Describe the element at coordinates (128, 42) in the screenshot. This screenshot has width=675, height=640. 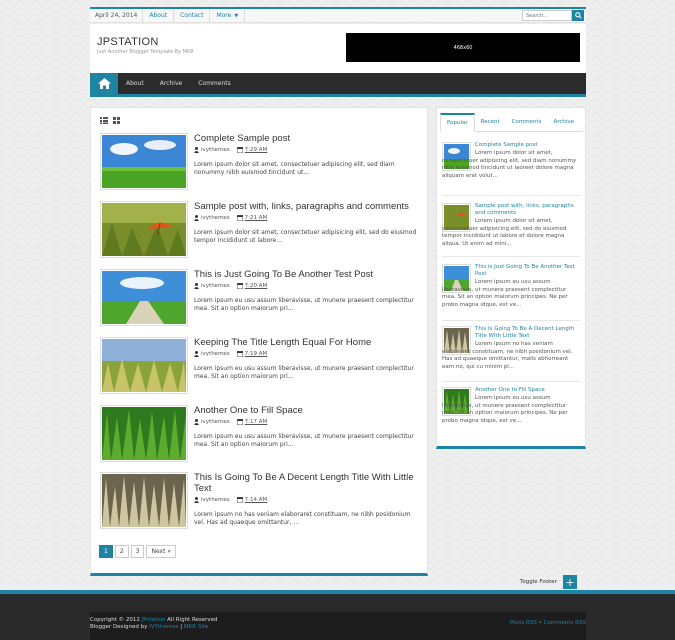
I see `site-logo: JPSTATION` at that location.